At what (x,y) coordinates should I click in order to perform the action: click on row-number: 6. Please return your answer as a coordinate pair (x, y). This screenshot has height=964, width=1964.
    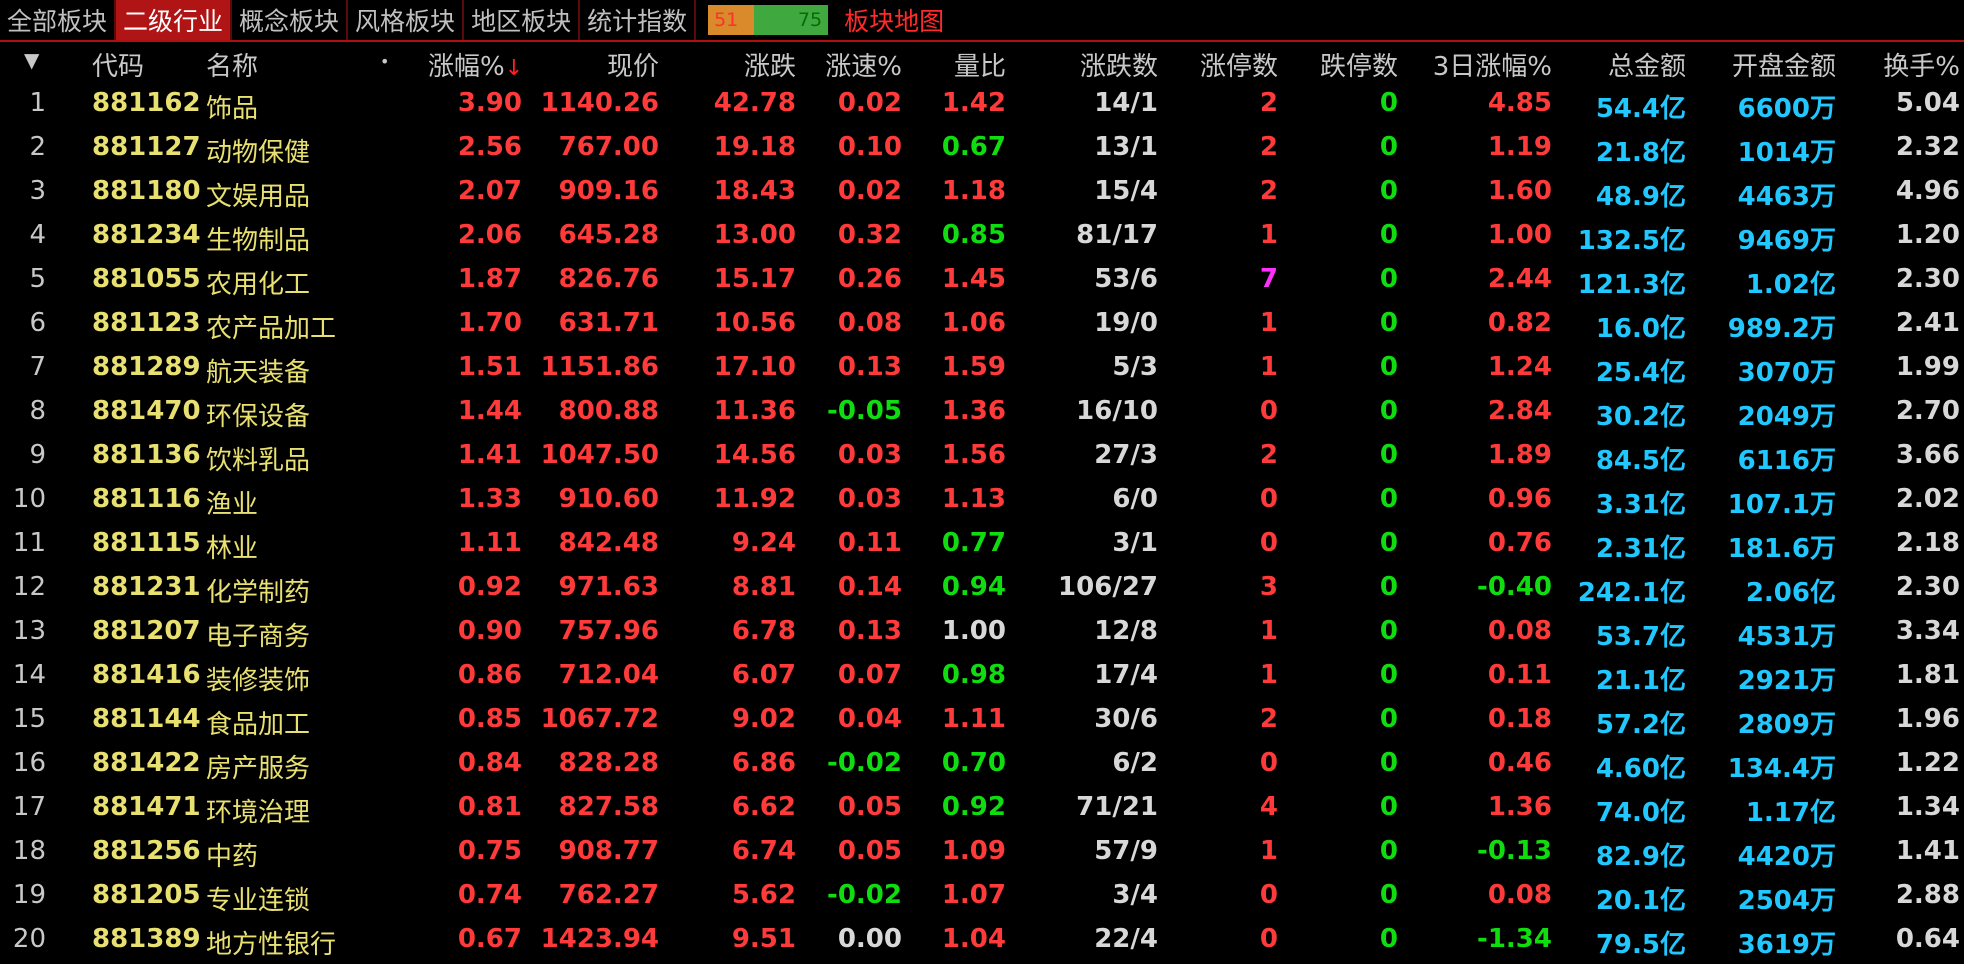
    Looking at the image, I should click on (37, 323).